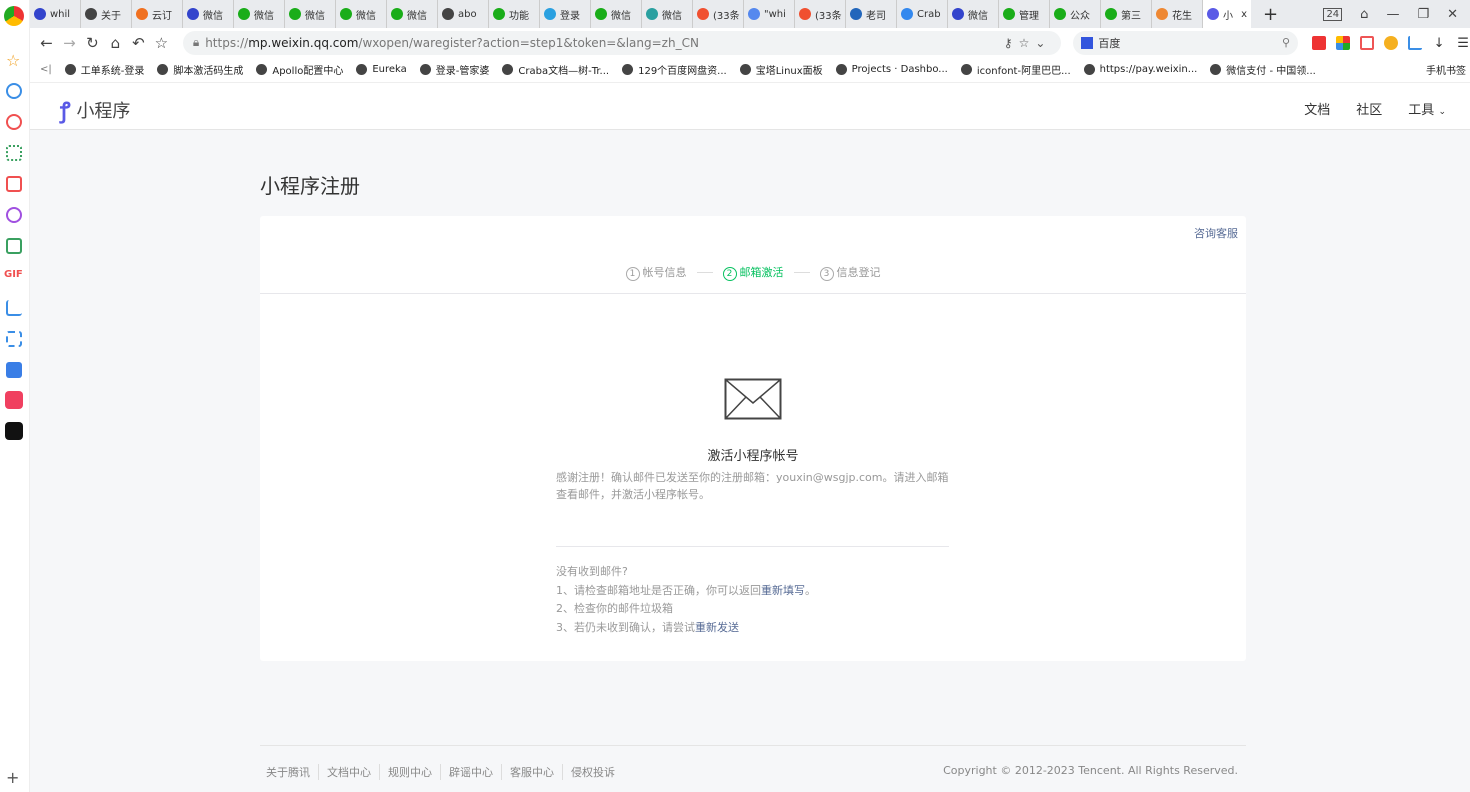 This screenshot has width=1470, height=792. What do you see at coordinates (381, 69) in the screenshot?
I see `bookmark-item: Eureka` at bounding box center [381, 69].